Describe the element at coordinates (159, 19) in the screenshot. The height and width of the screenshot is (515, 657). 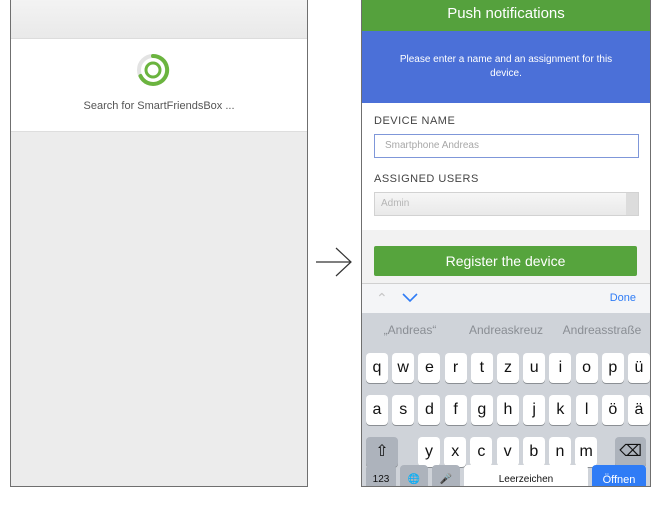
I see `top-bar` at that location.